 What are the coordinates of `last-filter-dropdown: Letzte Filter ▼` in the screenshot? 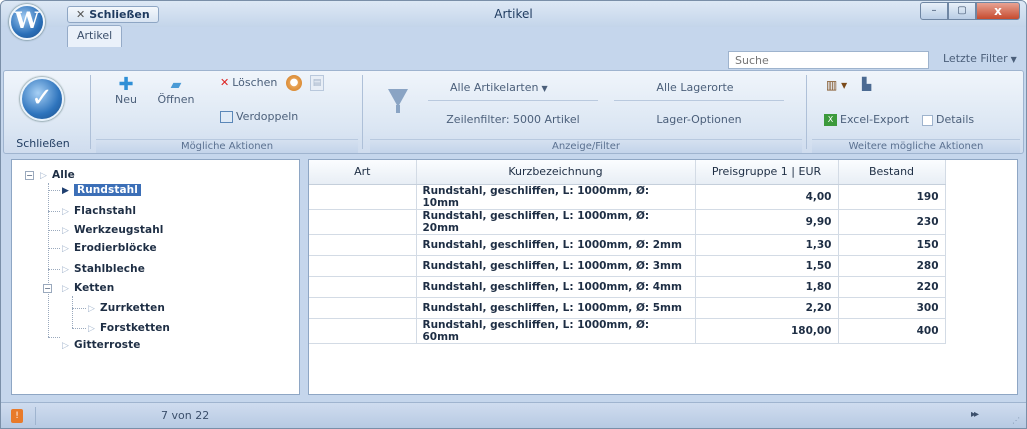 It's located at (980, 58).